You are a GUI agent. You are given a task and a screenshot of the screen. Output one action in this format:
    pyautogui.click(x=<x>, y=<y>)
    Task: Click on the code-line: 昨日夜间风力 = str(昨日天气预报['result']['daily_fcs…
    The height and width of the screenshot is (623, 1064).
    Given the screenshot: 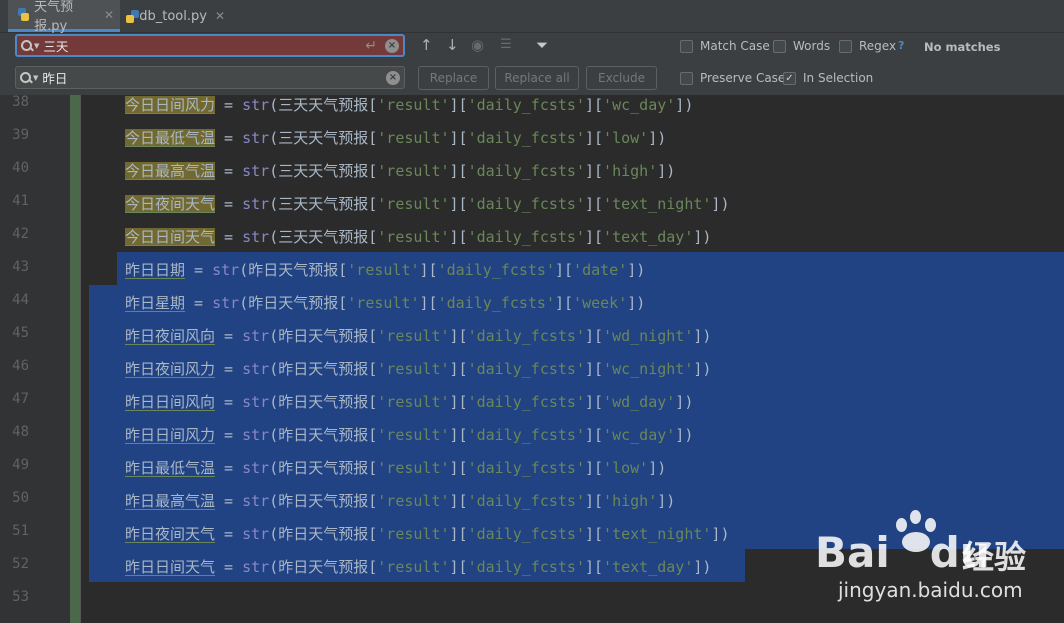 What is the action you would take?
    pyautogui.click(x=418, y=368)
    